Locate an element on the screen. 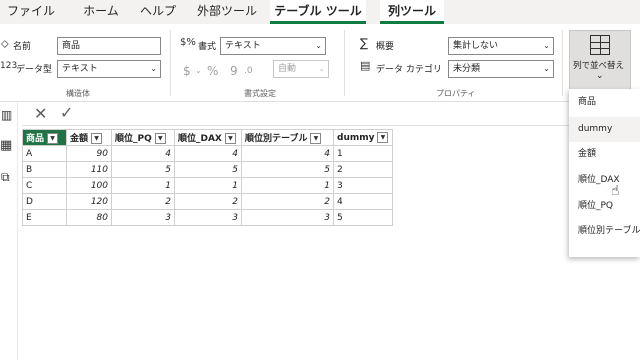 Image resolution: width=640 pixels, height=360 pixels. decimal-places-stepper: 自動 ⌄ is located at coordinates (301, 69).